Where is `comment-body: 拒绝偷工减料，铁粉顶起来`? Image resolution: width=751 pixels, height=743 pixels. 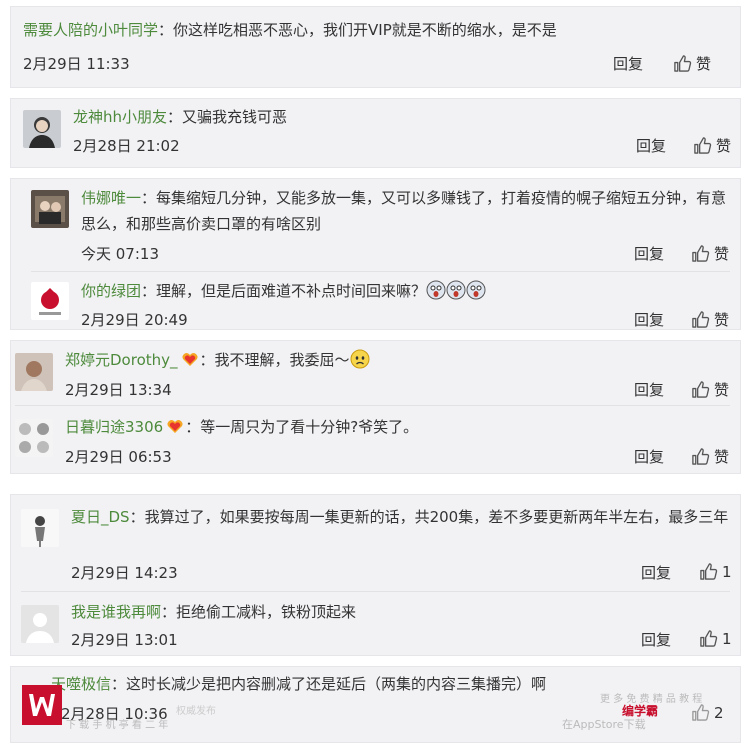
comment-body: 拒绝偷工减料，铁粉顶起来 is located at coordinates (266, 612).